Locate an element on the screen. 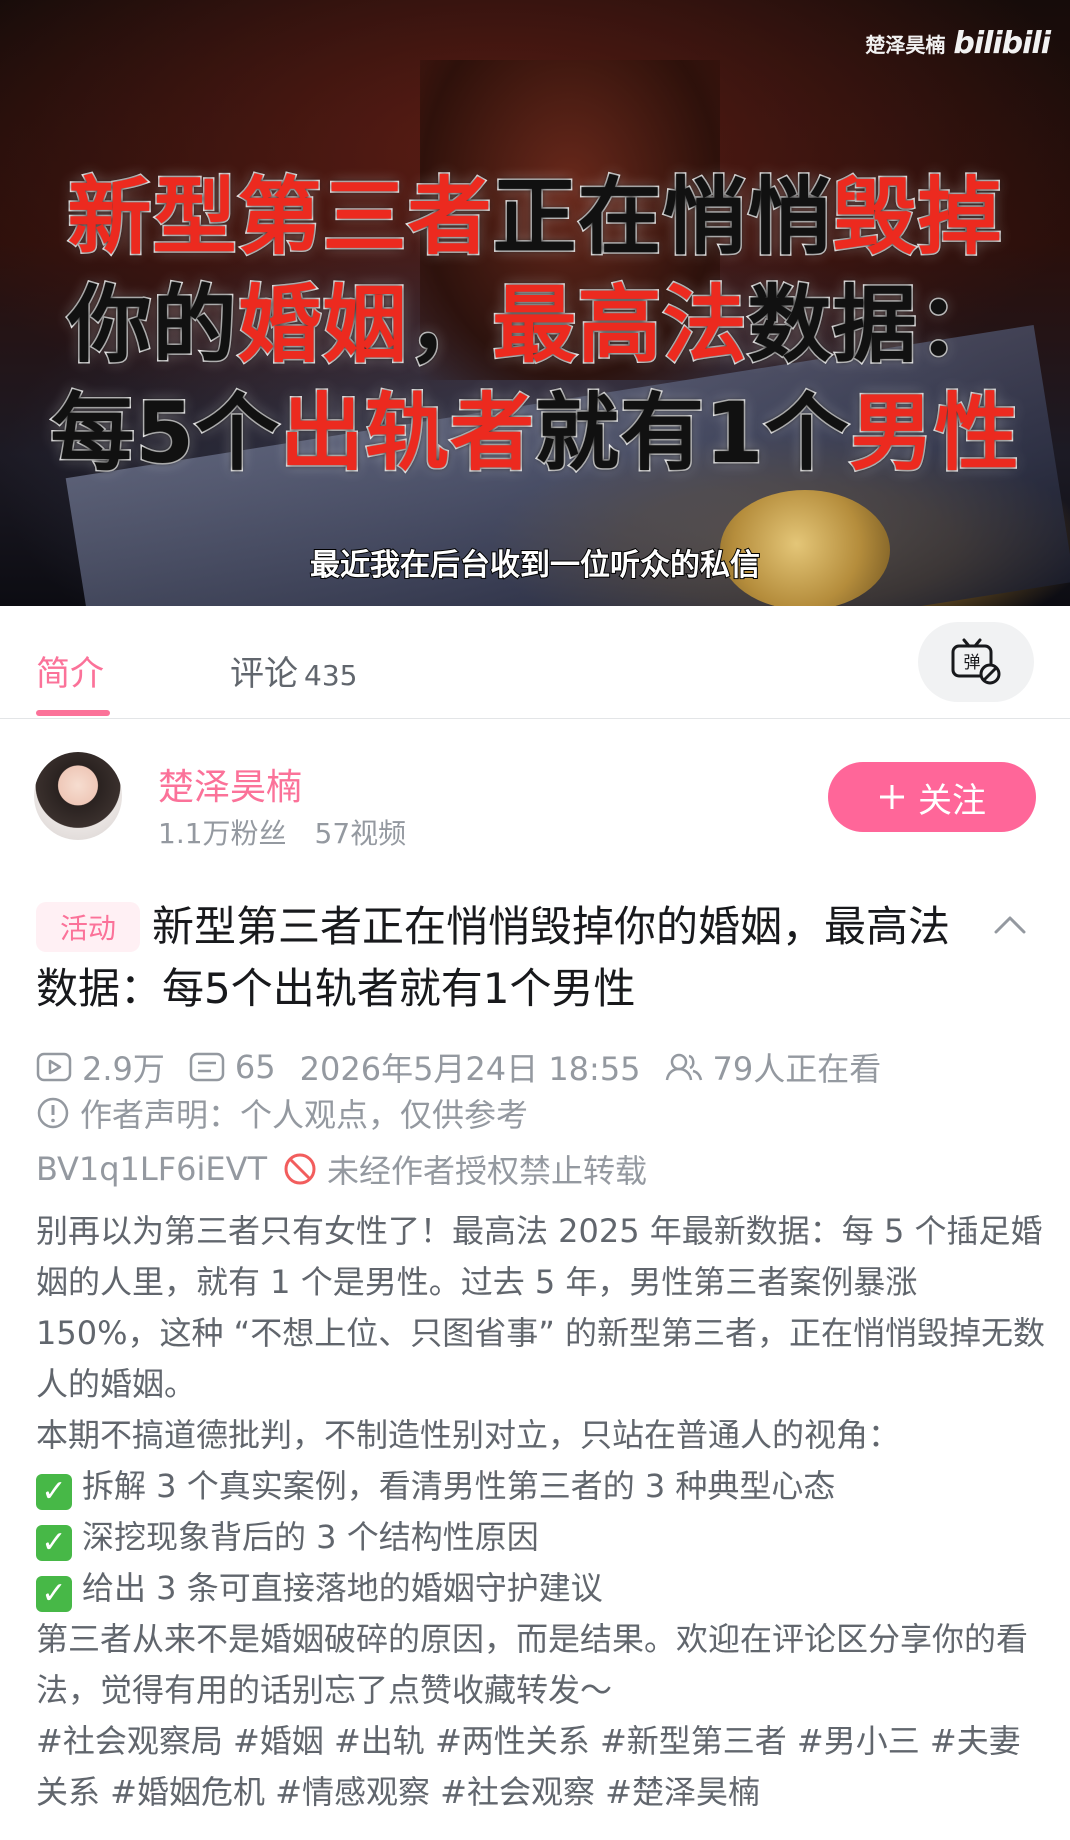  play-count-icon is located at coordinates (54, 1067).